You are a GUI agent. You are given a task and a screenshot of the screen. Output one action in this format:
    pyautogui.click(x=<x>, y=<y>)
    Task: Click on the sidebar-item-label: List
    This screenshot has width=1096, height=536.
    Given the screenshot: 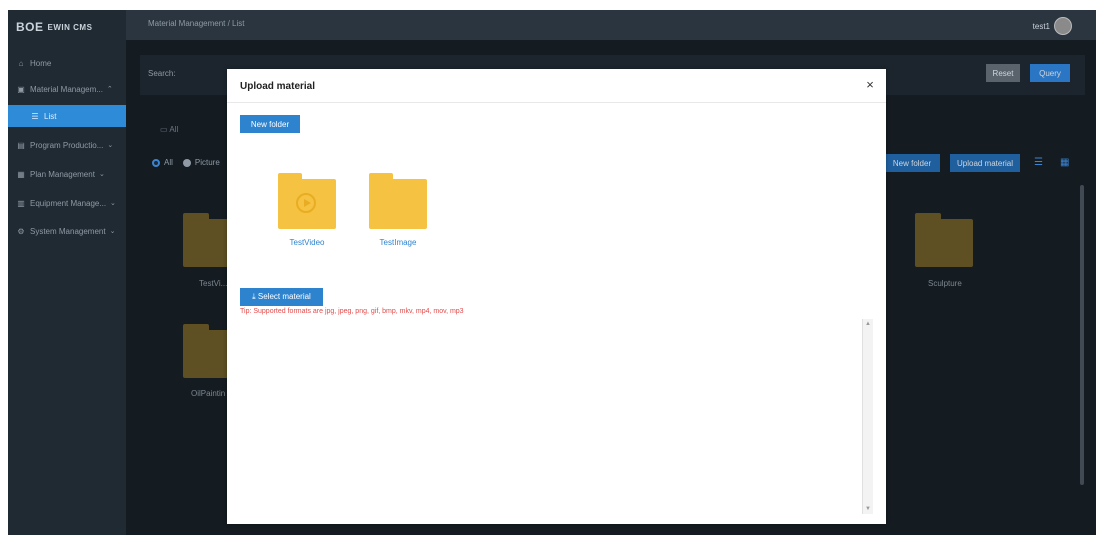 What is the action you would take?
    pyautogui.click(x=50, y=116)
    